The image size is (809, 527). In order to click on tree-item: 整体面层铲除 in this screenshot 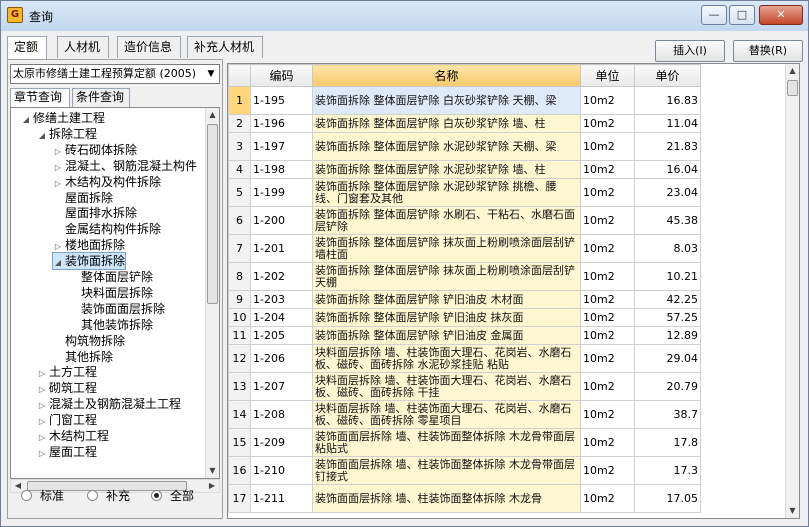, I will do `click(111, 277)`.